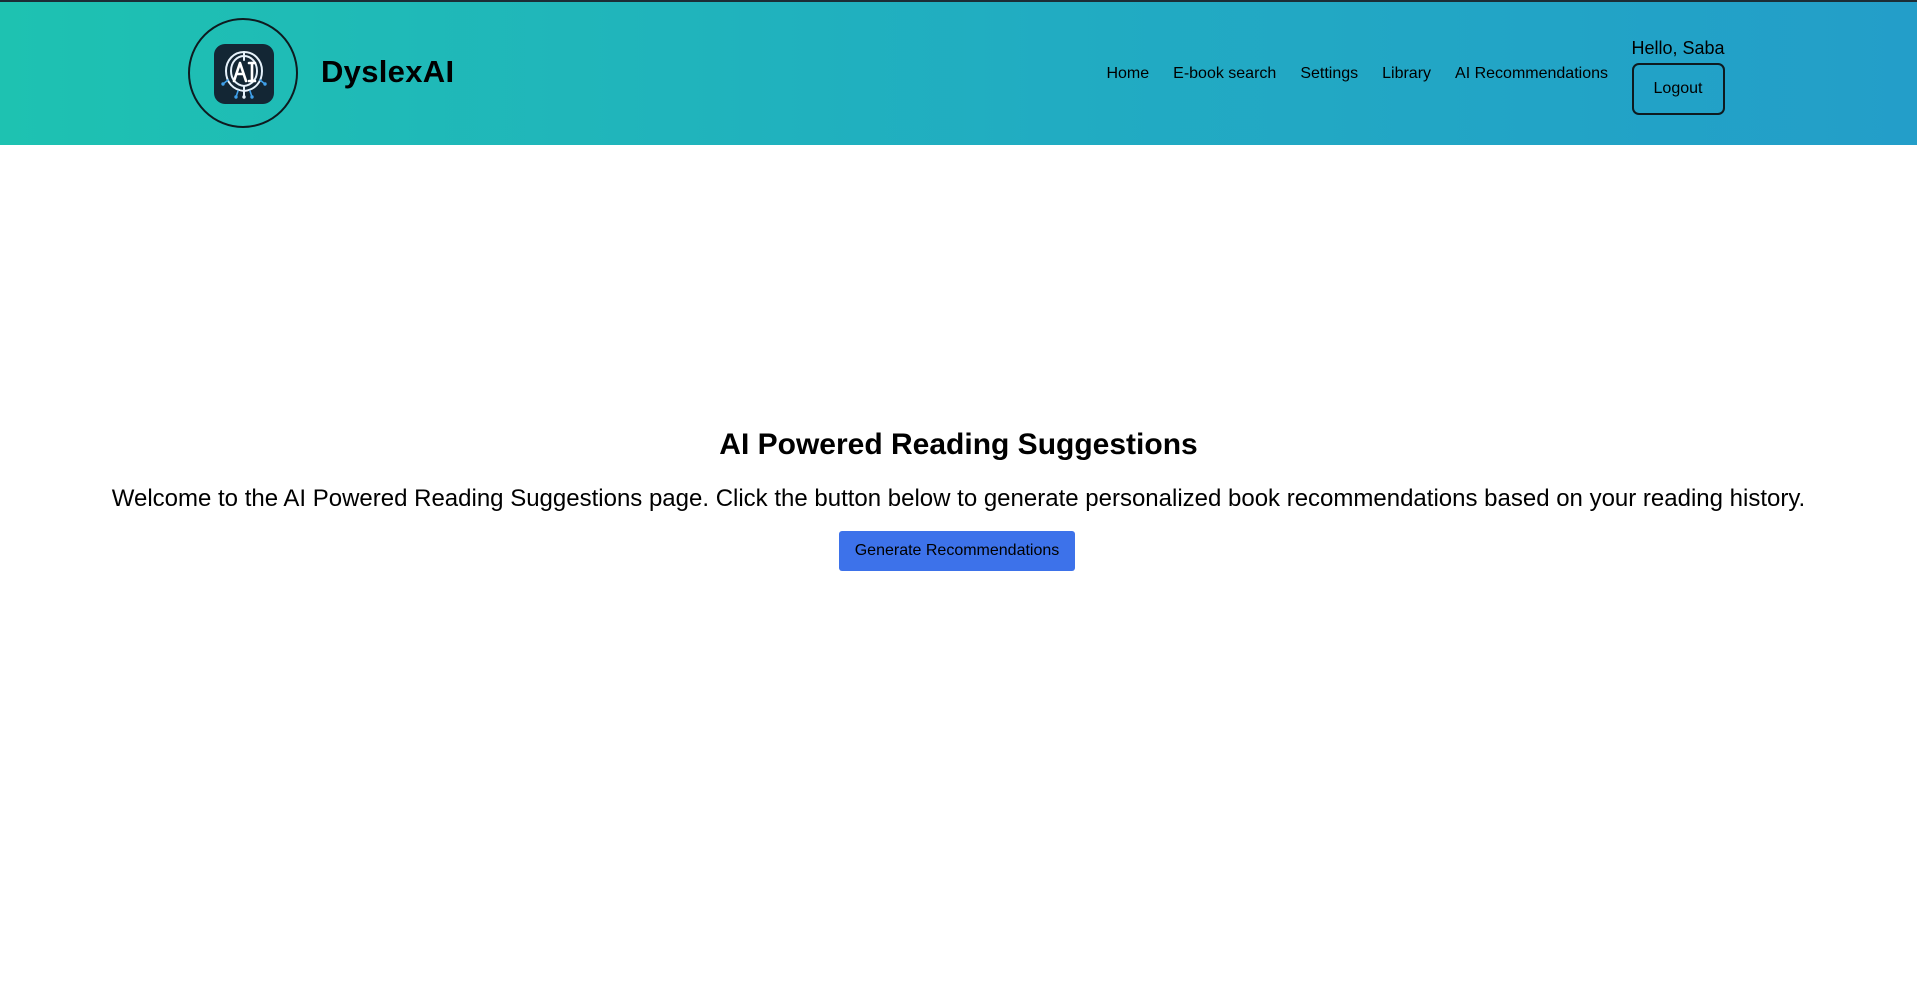 This screenshot has height=1001, width=1917. Describe the element at coordinates (957, 551) in the screenshot. I see `generate-recommendations-button: Generate Recommendations` at that location.